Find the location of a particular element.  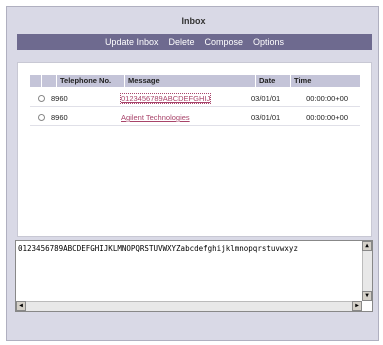

header-telephone: Telephone No. is located at coordinates (91, 81).